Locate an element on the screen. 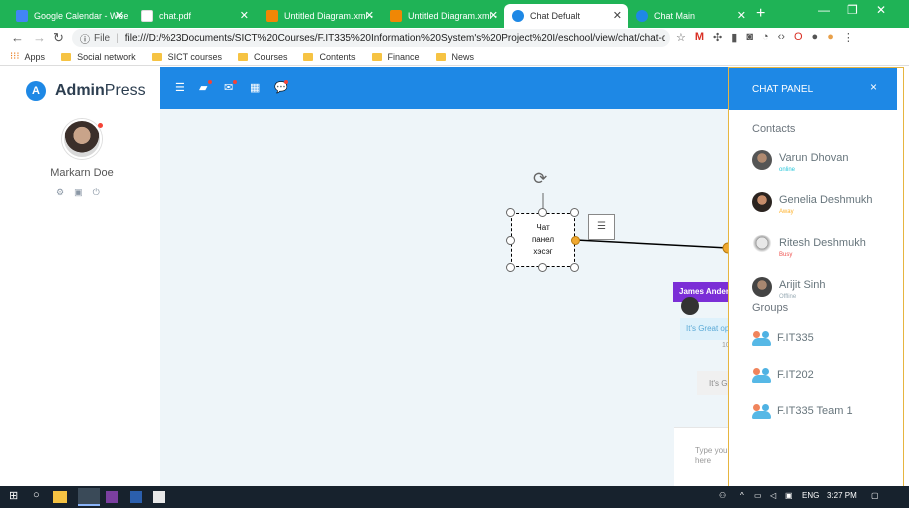  message-icon: ▰ is located at coordinates (203, 87).